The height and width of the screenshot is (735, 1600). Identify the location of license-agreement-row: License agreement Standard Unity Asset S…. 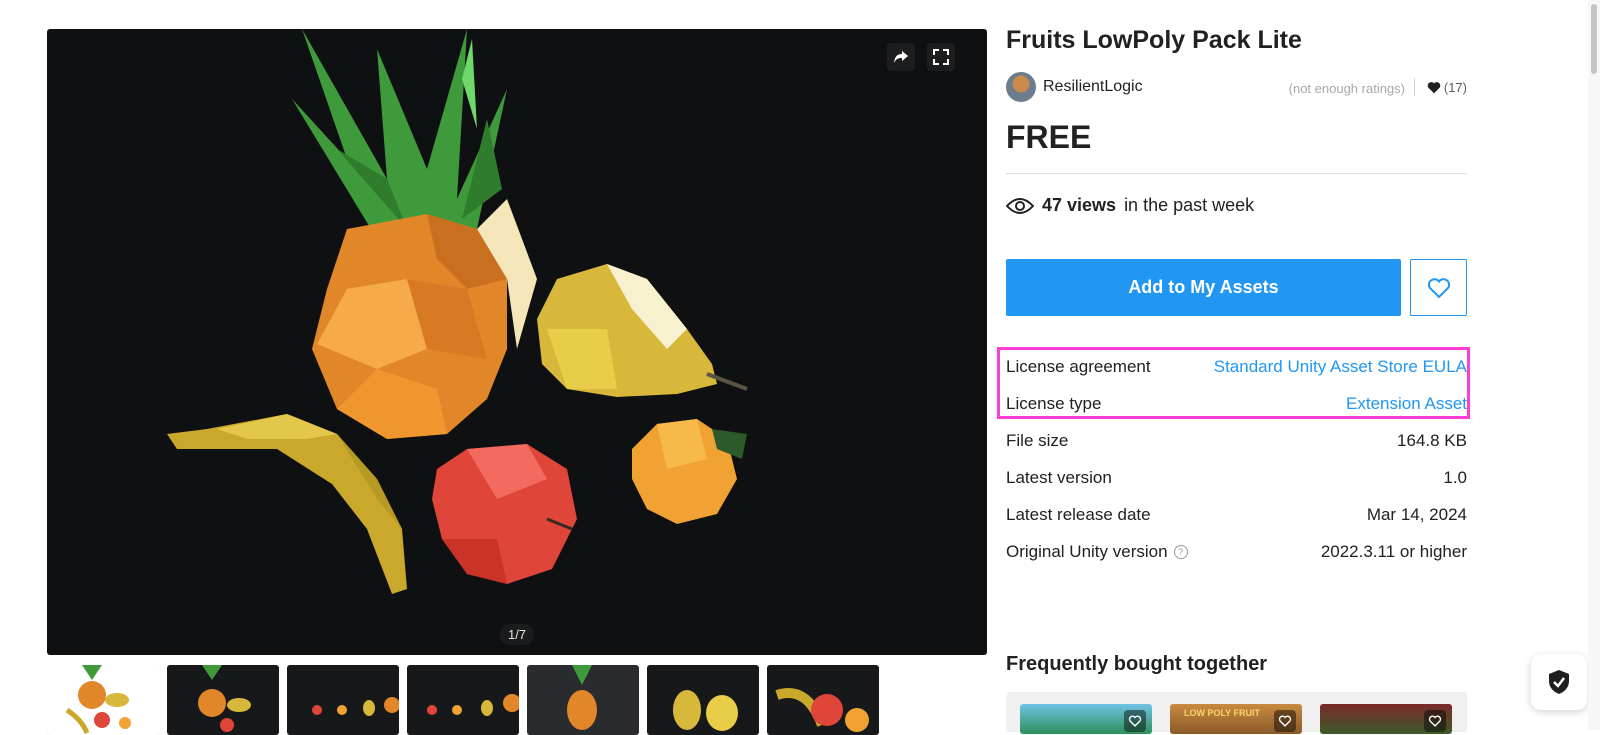
(1236, 368).